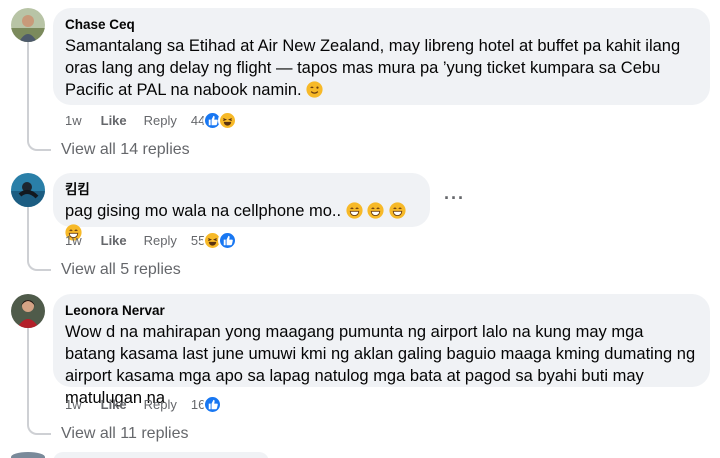 The width and height of the screenshot is (720, 458). Describe the element at coordinates (214, 240) in the screenshot. I see `reaction-summary: 55` at that location.